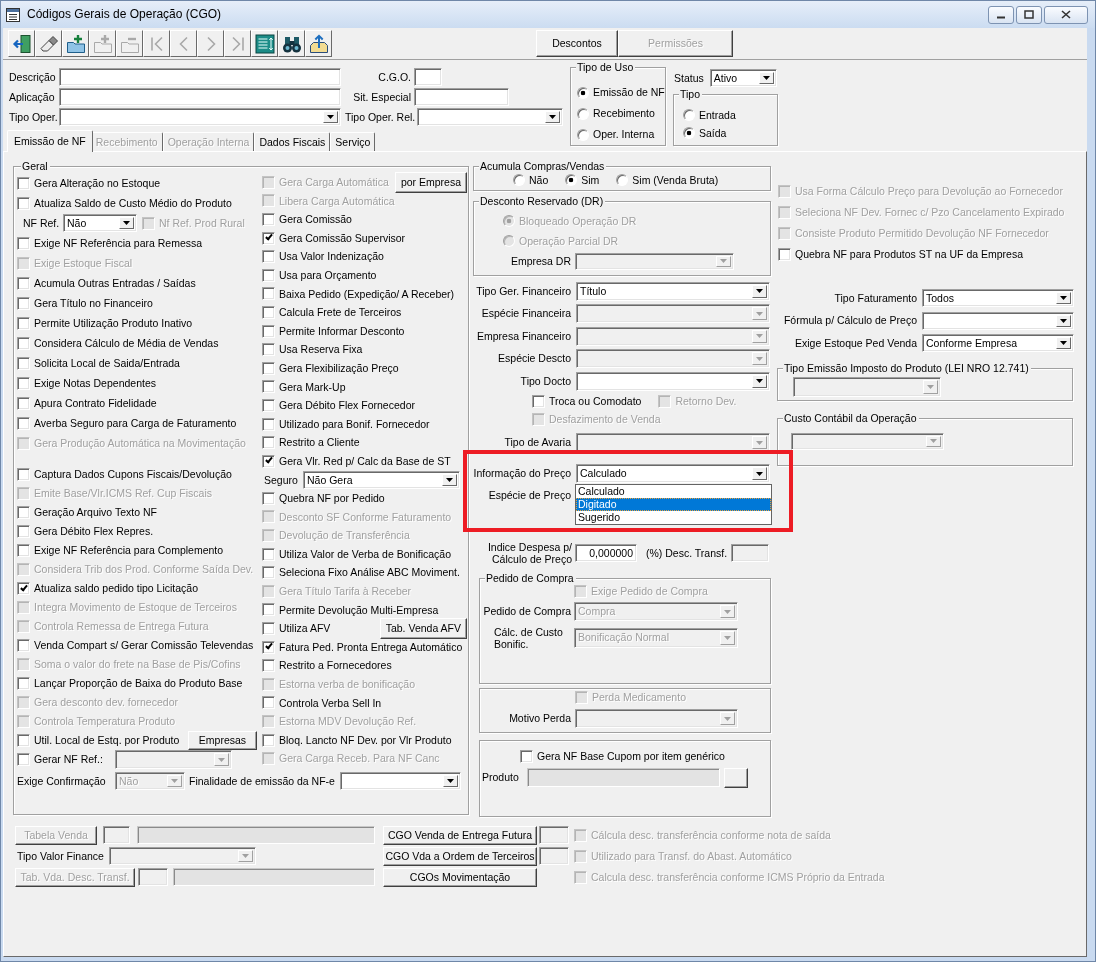 The image size is (1096, 962). I want to click on checkbox-label: Gera Comissão Supervisor, so click(342, 238).